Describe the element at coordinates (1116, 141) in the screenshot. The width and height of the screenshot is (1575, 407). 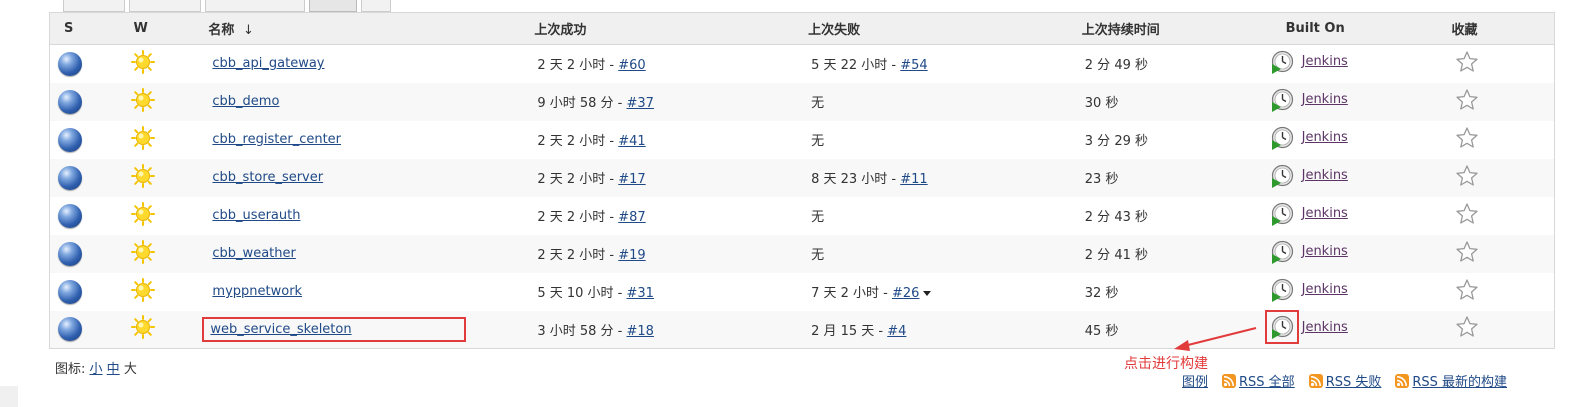
I see `last-duration: 3 分 29 秒` at that location.